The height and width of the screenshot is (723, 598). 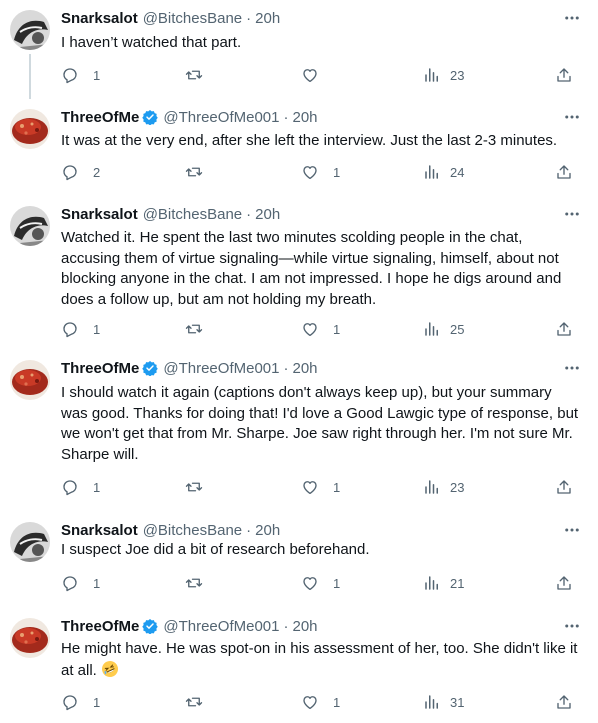 I want to click on action-bar: 1 23, so click(x=321, y=75).